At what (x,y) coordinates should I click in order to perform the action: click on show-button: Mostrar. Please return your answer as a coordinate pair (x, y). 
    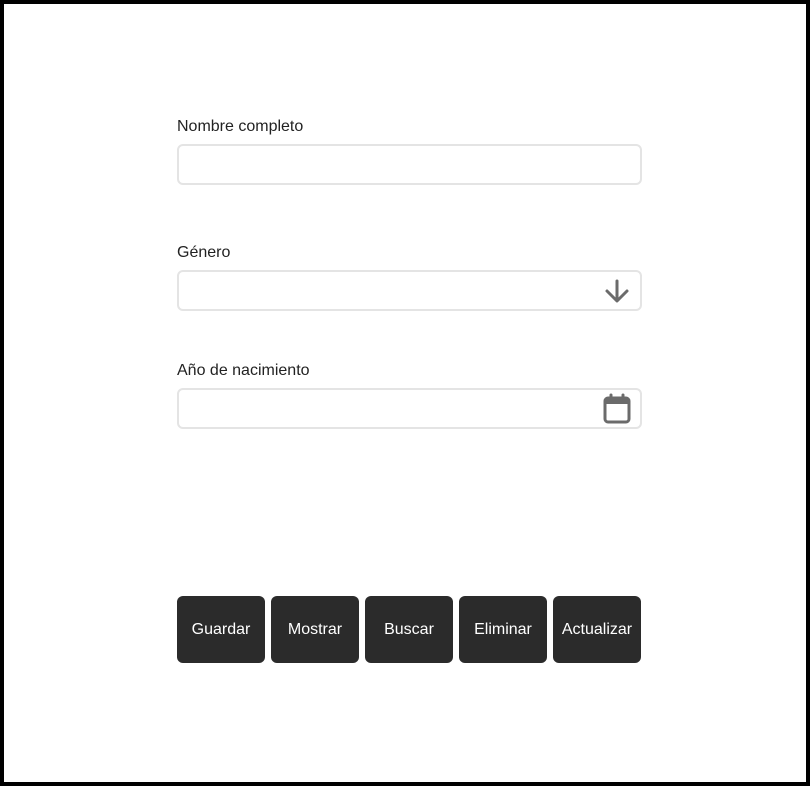
    Looking at the image, I should click on (315, 629).